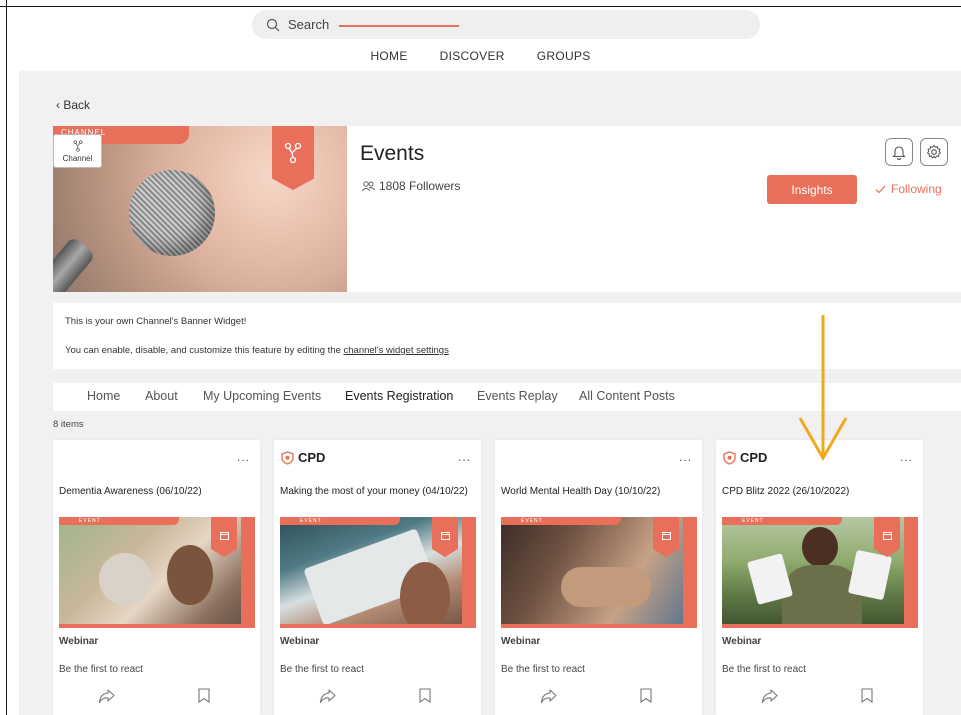 This screenshot has height=715, width=961. Describe the element at coordinates (823, 388) in the screenshot. I see `annotation-arrow` at that location.